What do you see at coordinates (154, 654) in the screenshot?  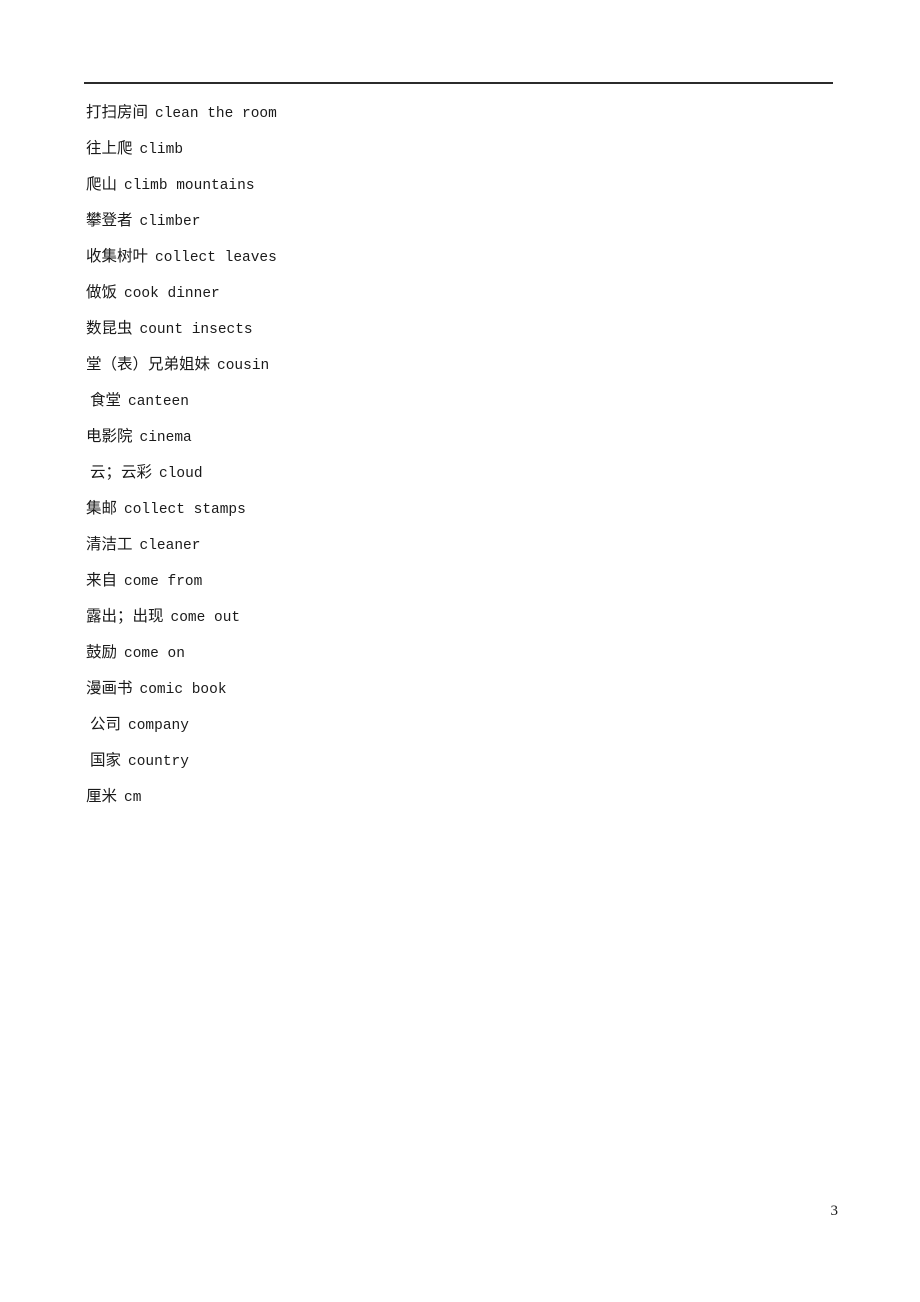 I see `entry-english: come on` at bounding box center [154, 654].